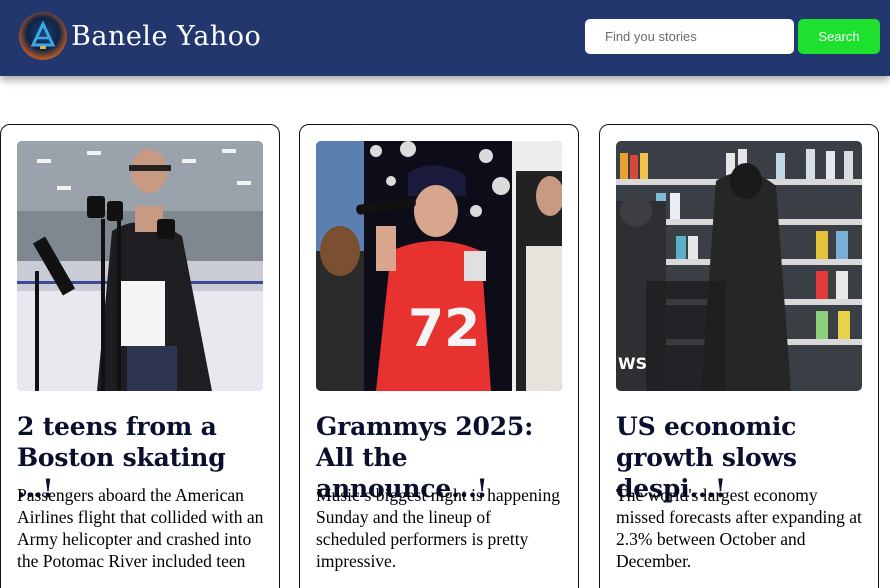 This screenshot has height=588, width=890. What do you see at coordinates (689, 36) in the screenshot?
I see `search-input` at bounding box center [689, 36].